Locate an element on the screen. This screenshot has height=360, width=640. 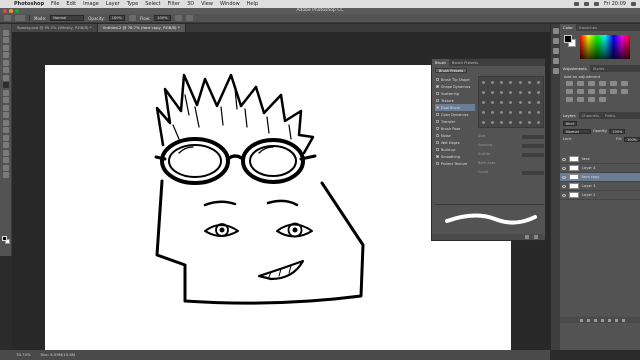
tab-color: Color is located at coordinates (568, 27).